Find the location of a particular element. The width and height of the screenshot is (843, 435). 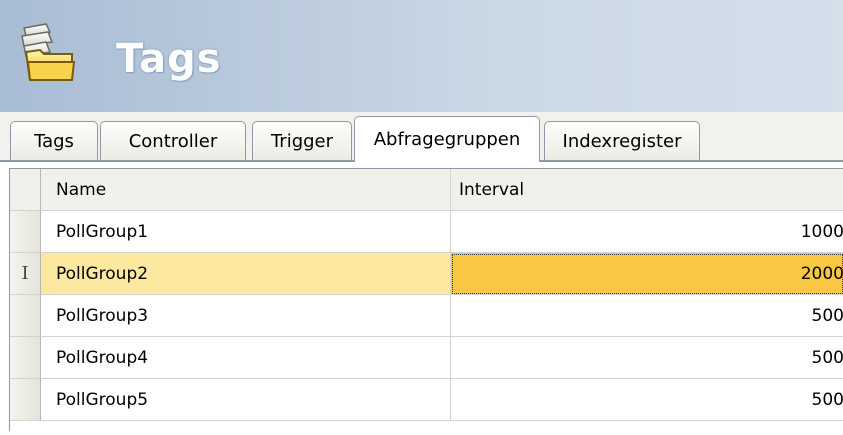

table-row: PollGroup5 500 is located at coordinates (426, 400).